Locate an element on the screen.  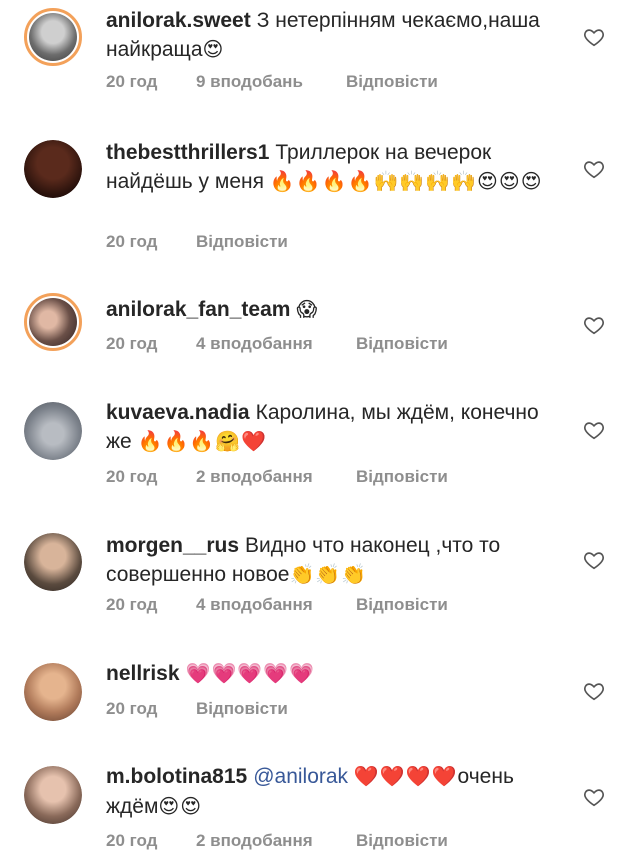
username: thebestthrillers1 is located at coordinates (187, 152).